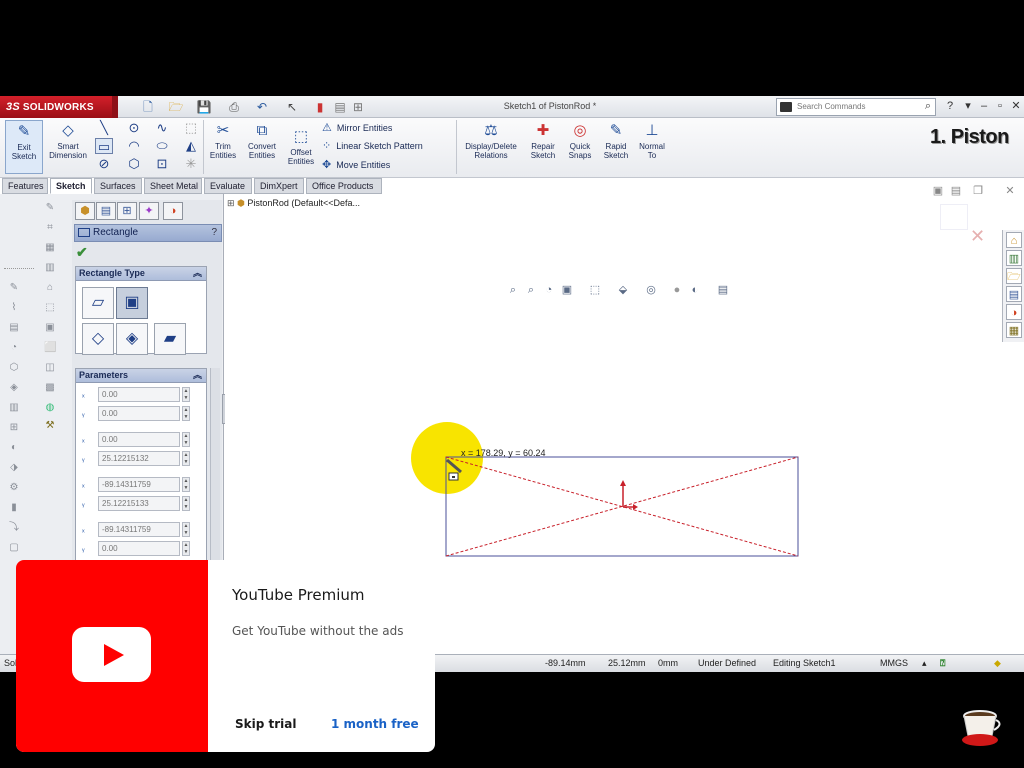  I want to click on sketch-toolbar-icon: ▢, so click(14, 548).